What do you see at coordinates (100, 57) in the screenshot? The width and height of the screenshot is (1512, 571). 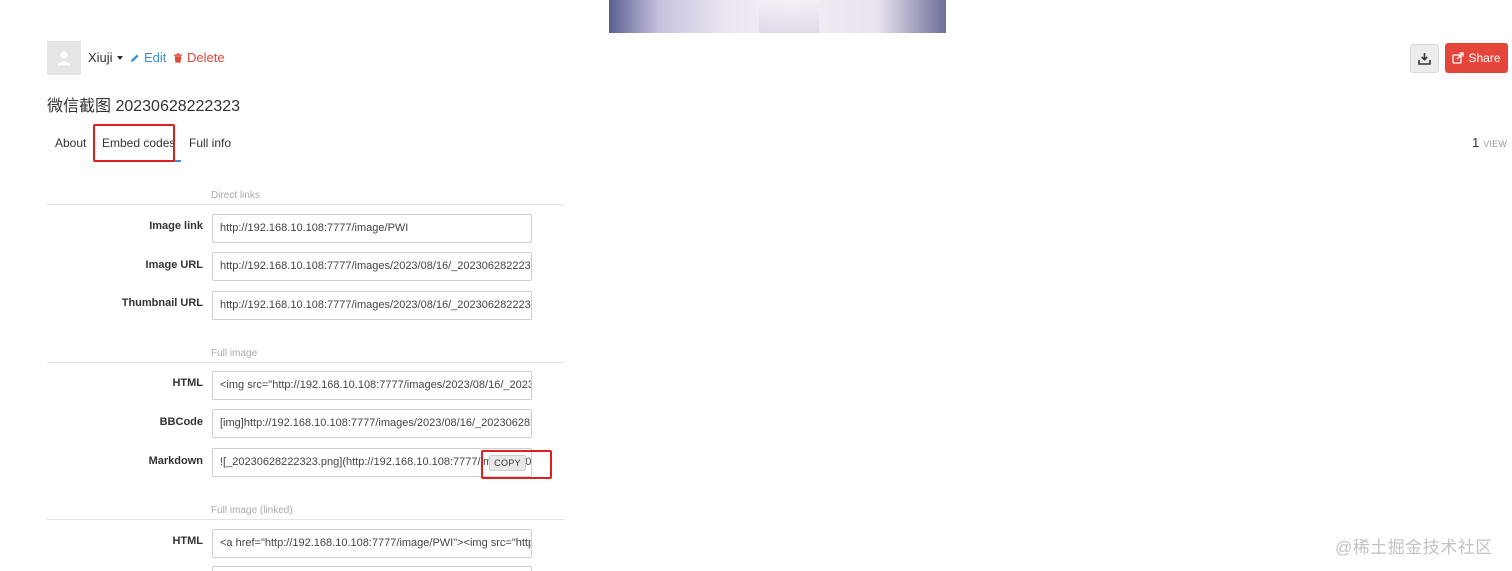 I see `user-name: Xiuji` at bounding box center [100, 57].